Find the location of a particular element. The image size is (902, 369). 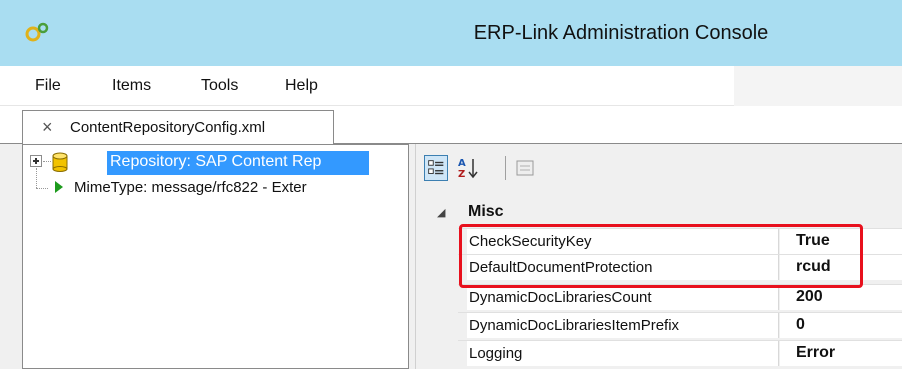

menu-tools: Tools is located at coordinates (219, 86).